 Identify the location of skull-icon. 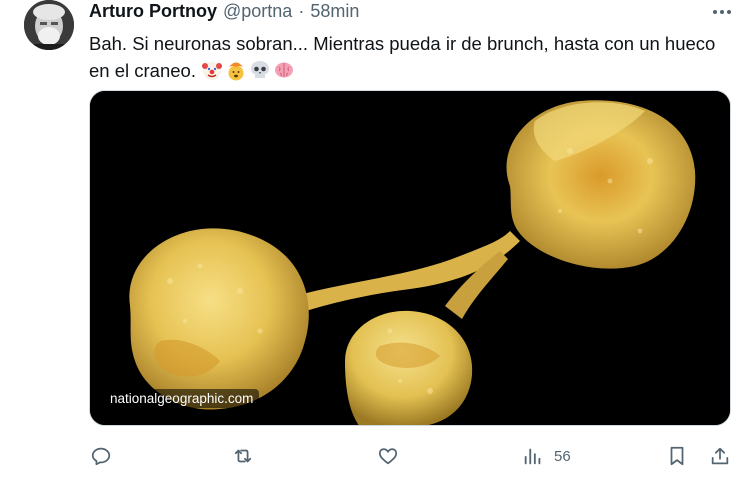
(260, 70).